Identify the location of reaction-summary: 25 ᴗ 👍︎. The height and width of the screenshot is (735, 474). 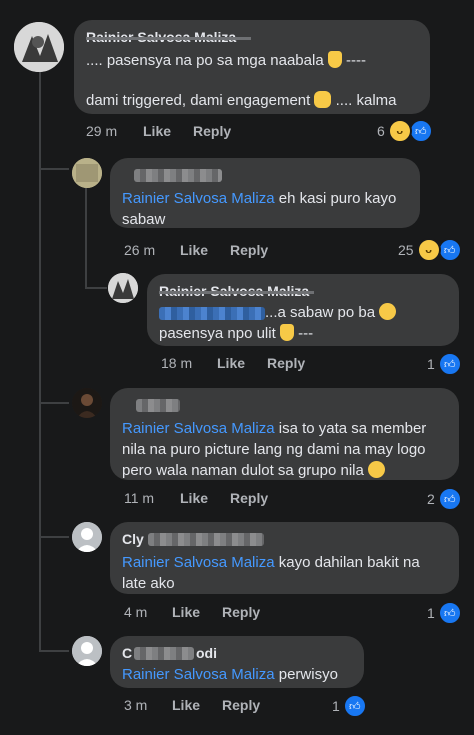
(430, 250).